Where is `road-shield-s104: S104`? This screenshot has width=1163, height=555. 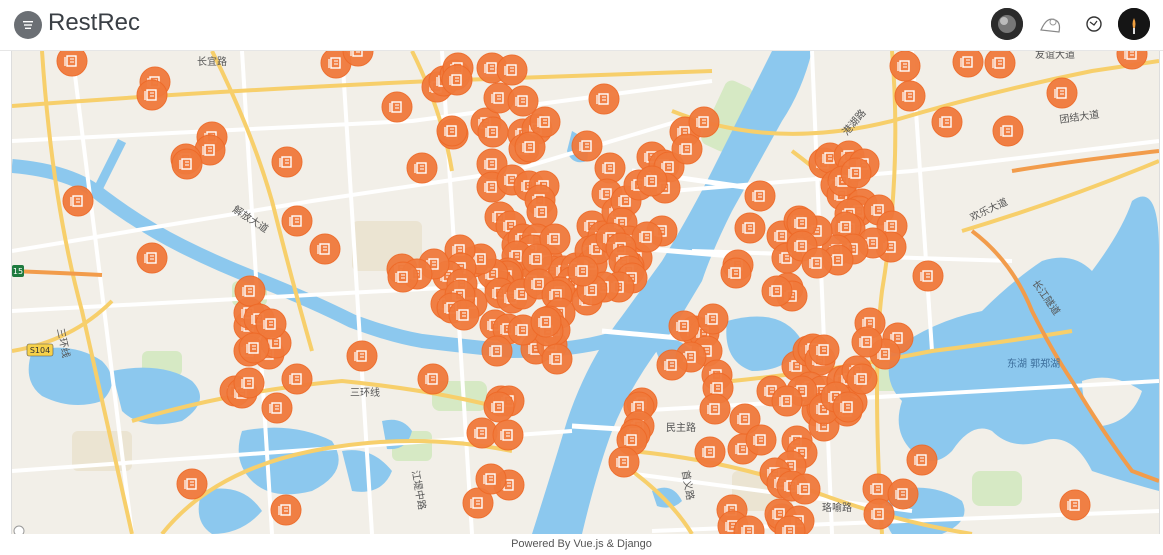
road-shield-s104: S104 is located at coordinates (40, 350).